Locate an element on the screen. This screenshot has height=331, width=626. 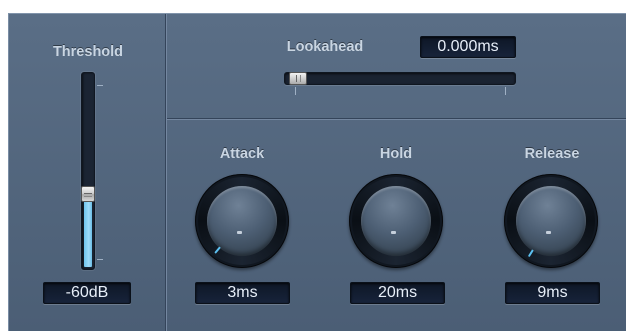
threshold-tick-top is located at coordinates (100, 85).